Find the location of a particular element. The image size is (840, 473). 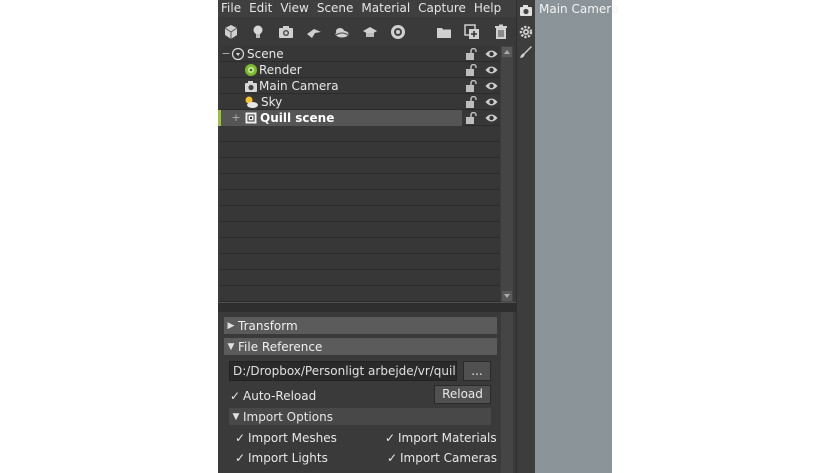

viewport: Main Camera is located at coordinates (567, 236).